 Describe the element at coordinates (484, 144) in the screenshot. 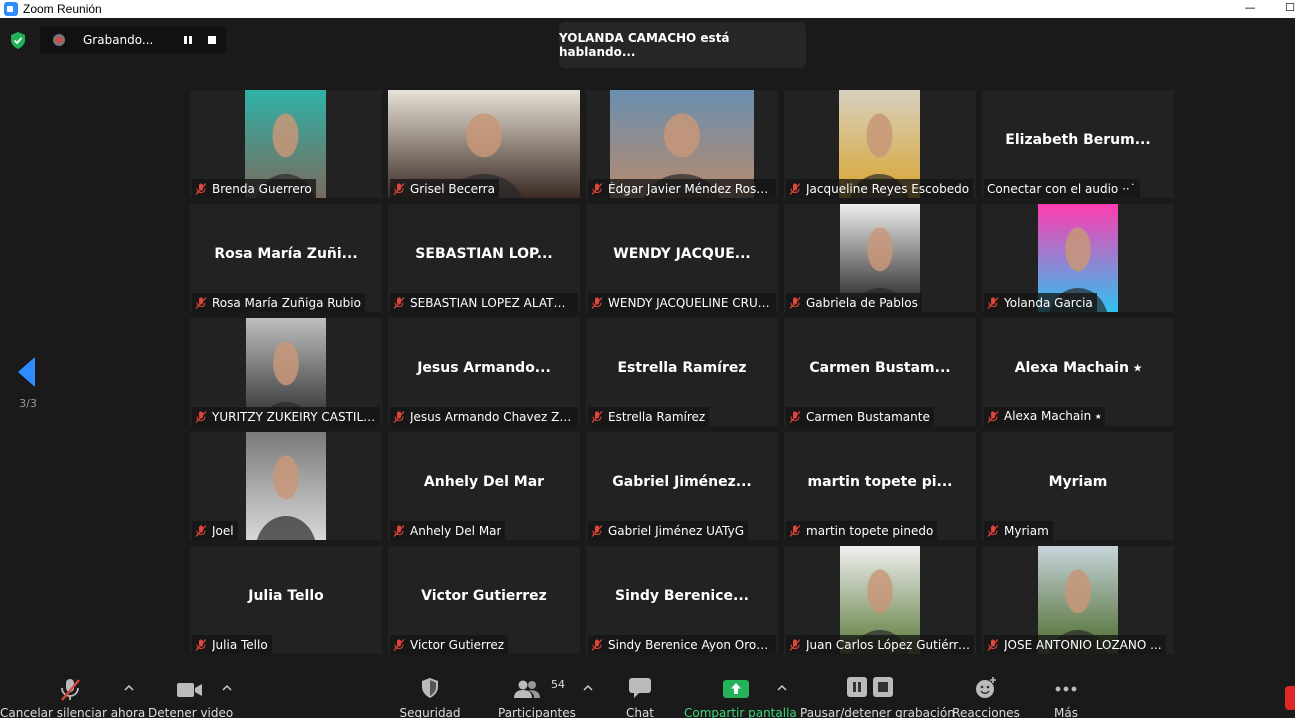

I see `participant-tile: Grisel Becerra` at that location.